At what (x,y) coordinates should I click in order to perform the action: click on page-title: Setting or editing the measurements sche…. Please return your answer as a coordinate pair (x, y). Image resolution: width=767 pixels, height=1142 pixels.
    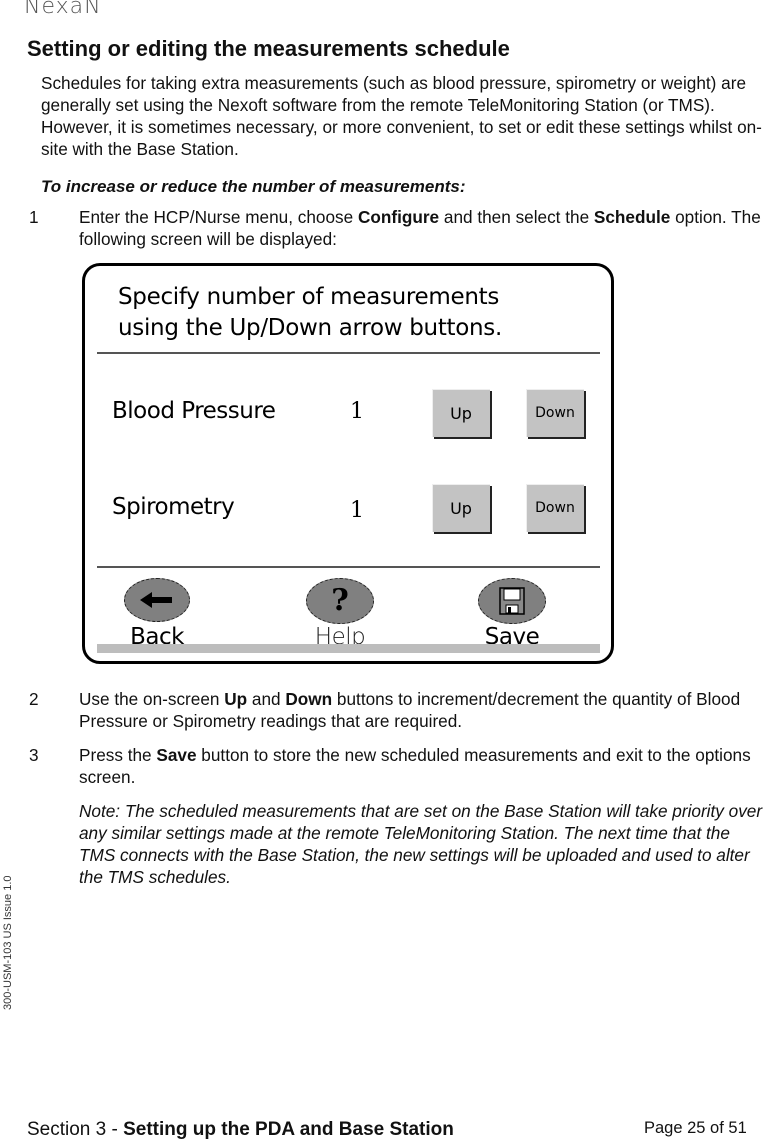
    Looking at the image, I should click on (268, 48).